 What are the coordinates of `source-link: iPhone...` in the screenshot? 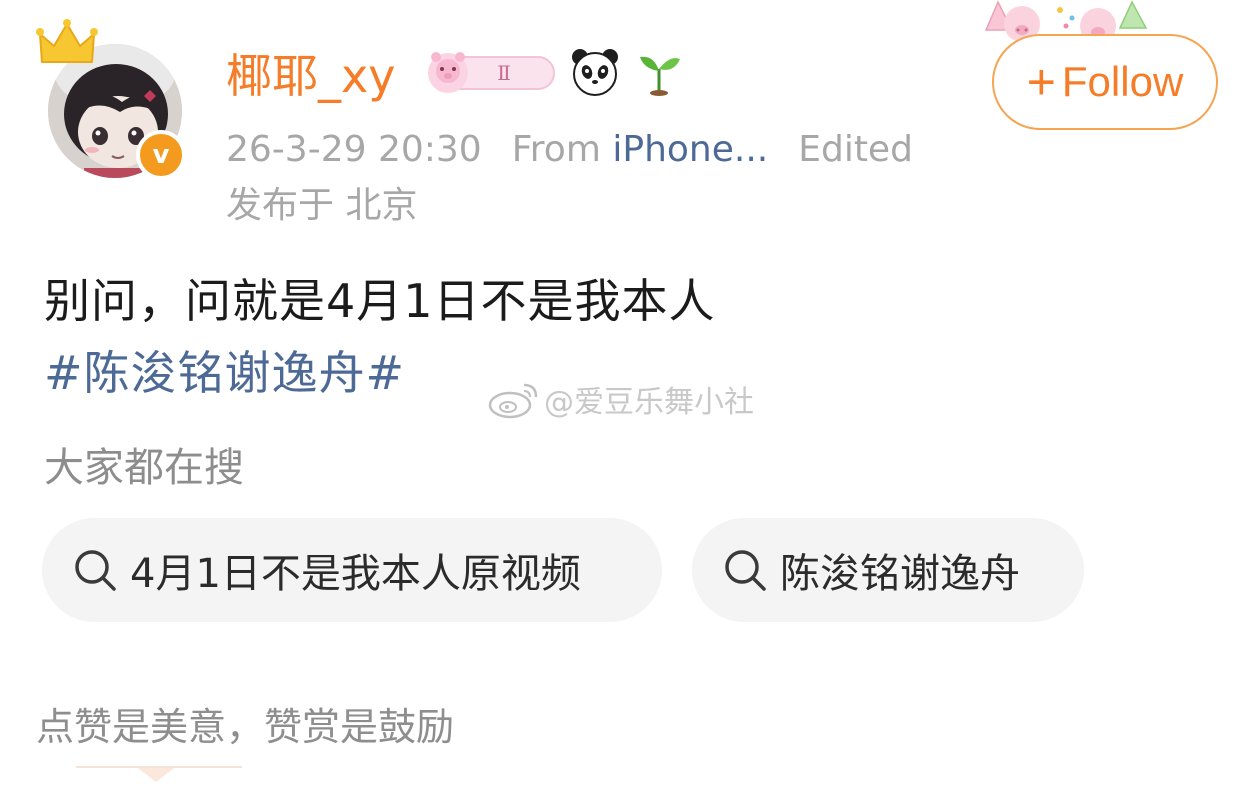 It's located at (690, 149).